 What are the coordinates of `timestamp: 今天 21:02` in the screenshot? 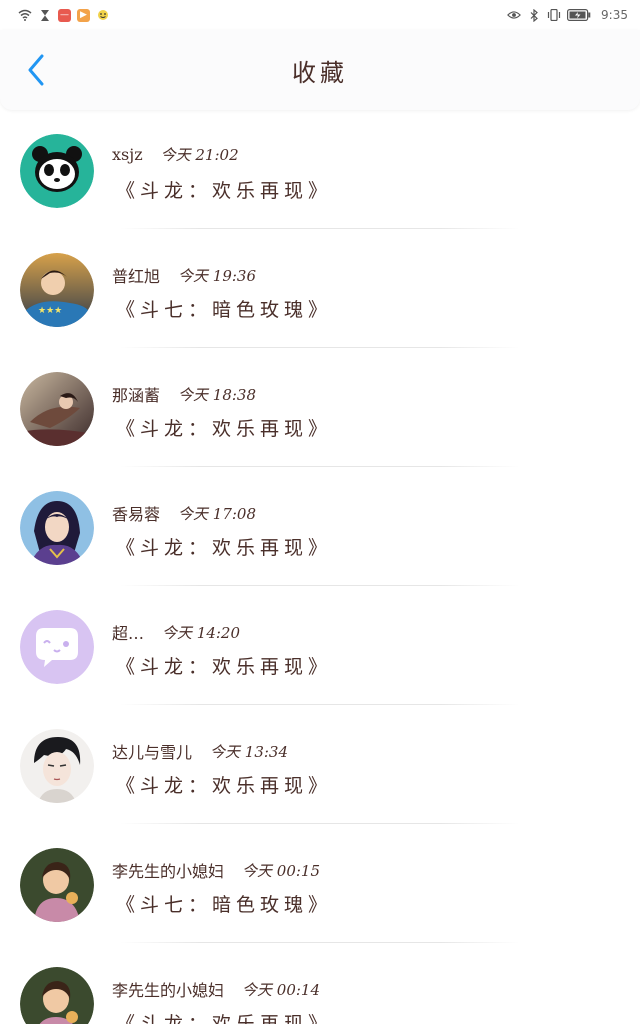 It's located at (199, 155).